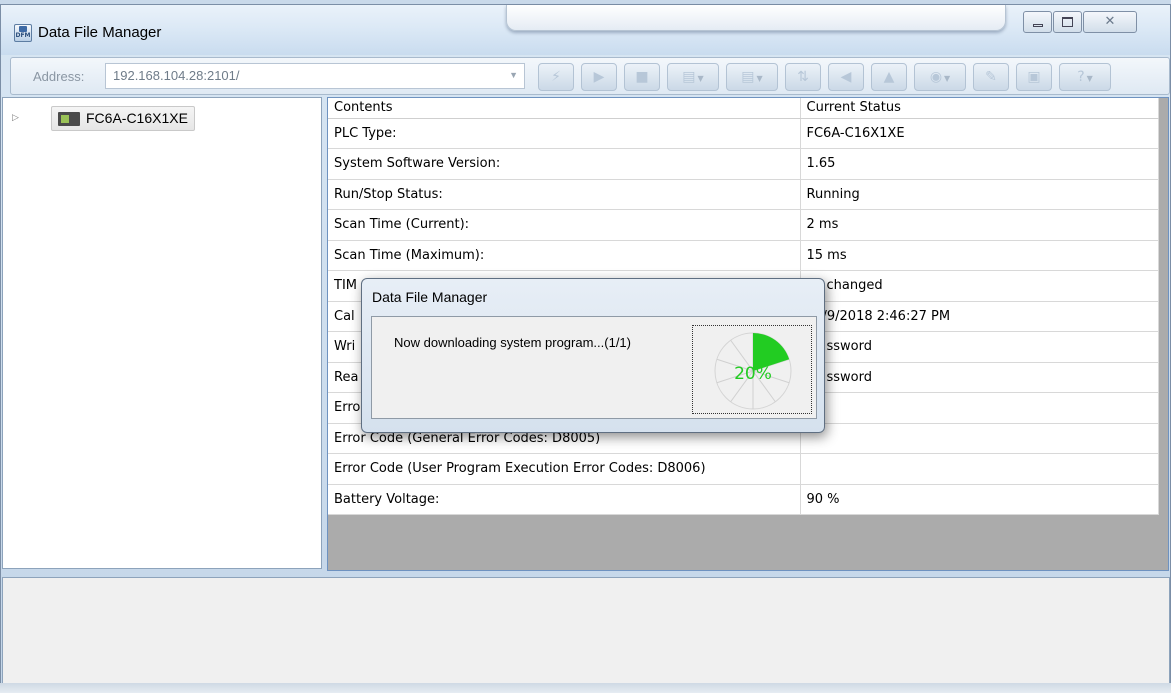 This screenshot has width=1171, height=693. I want to click on column-header-status: Current Status, so click(979, 108).